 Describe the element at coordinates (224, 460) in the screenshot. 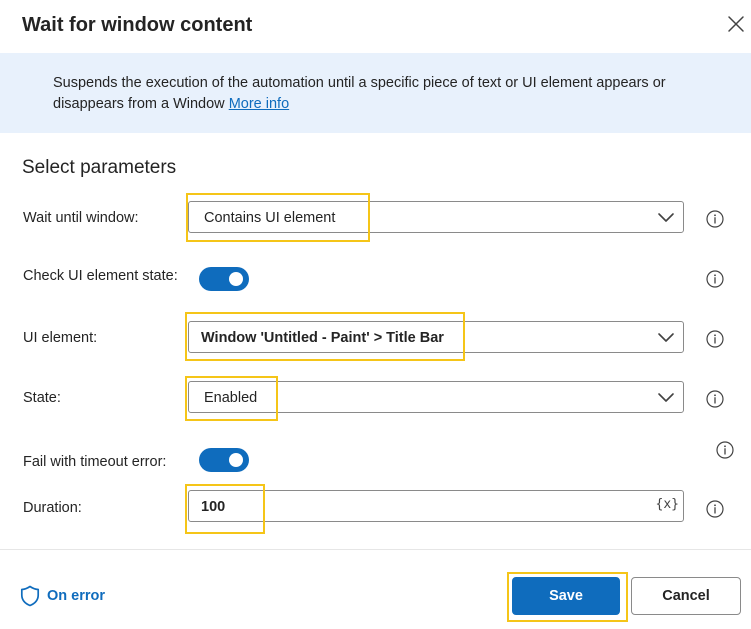

I see `fail-with-timeout-error-toggle` at that location.